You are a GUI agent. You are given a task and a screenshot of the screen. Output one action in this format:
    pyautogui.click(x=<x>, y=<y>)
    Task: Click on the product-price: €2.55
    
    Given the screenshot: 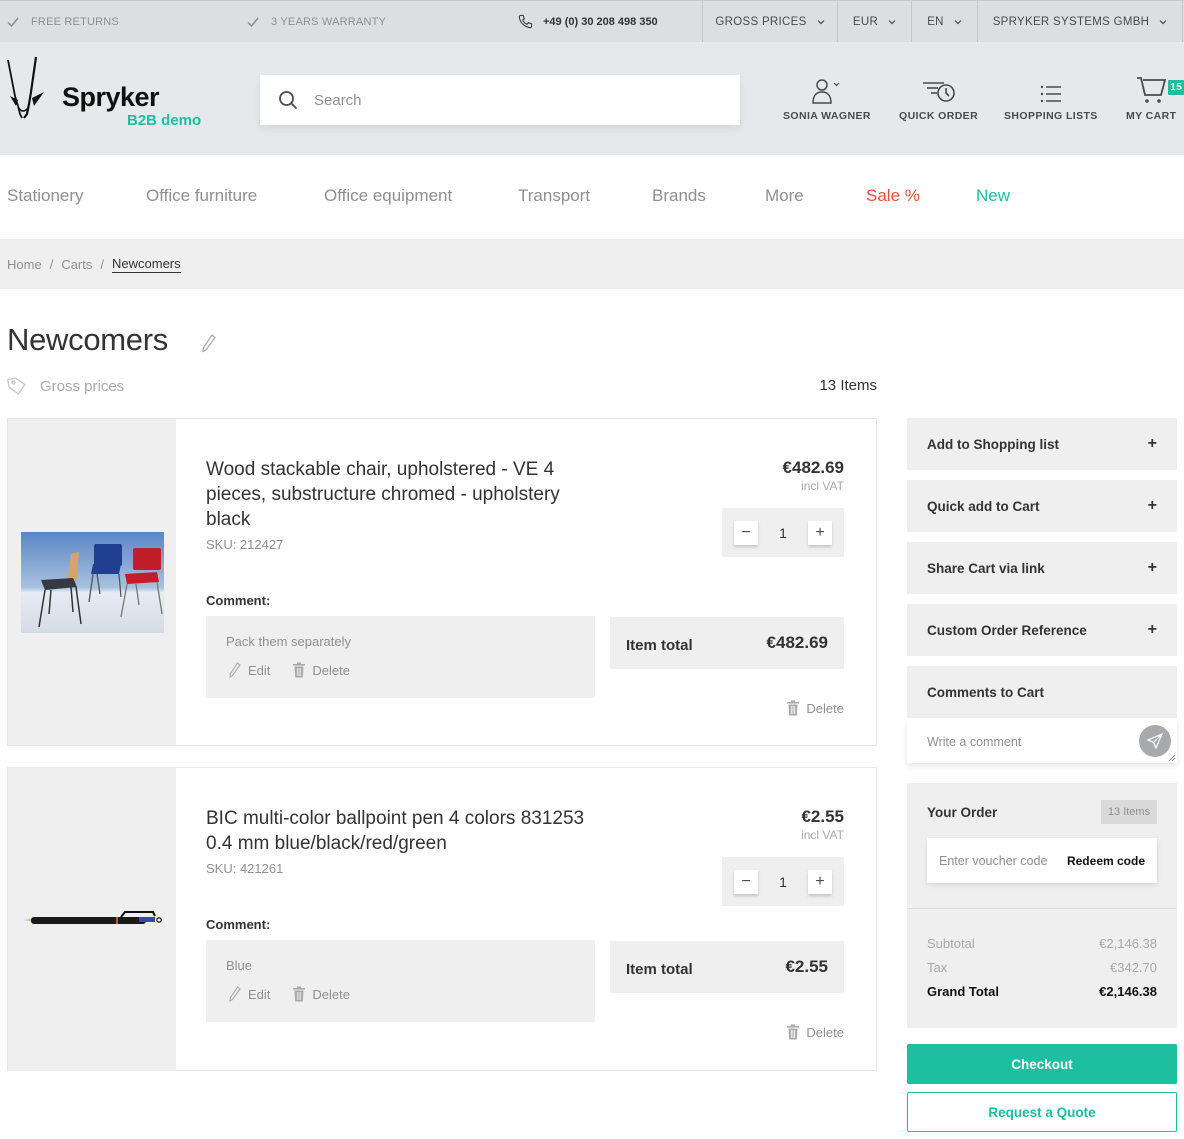 What is the action you would take?
    pyautogui.click(x=822, y=816)
    